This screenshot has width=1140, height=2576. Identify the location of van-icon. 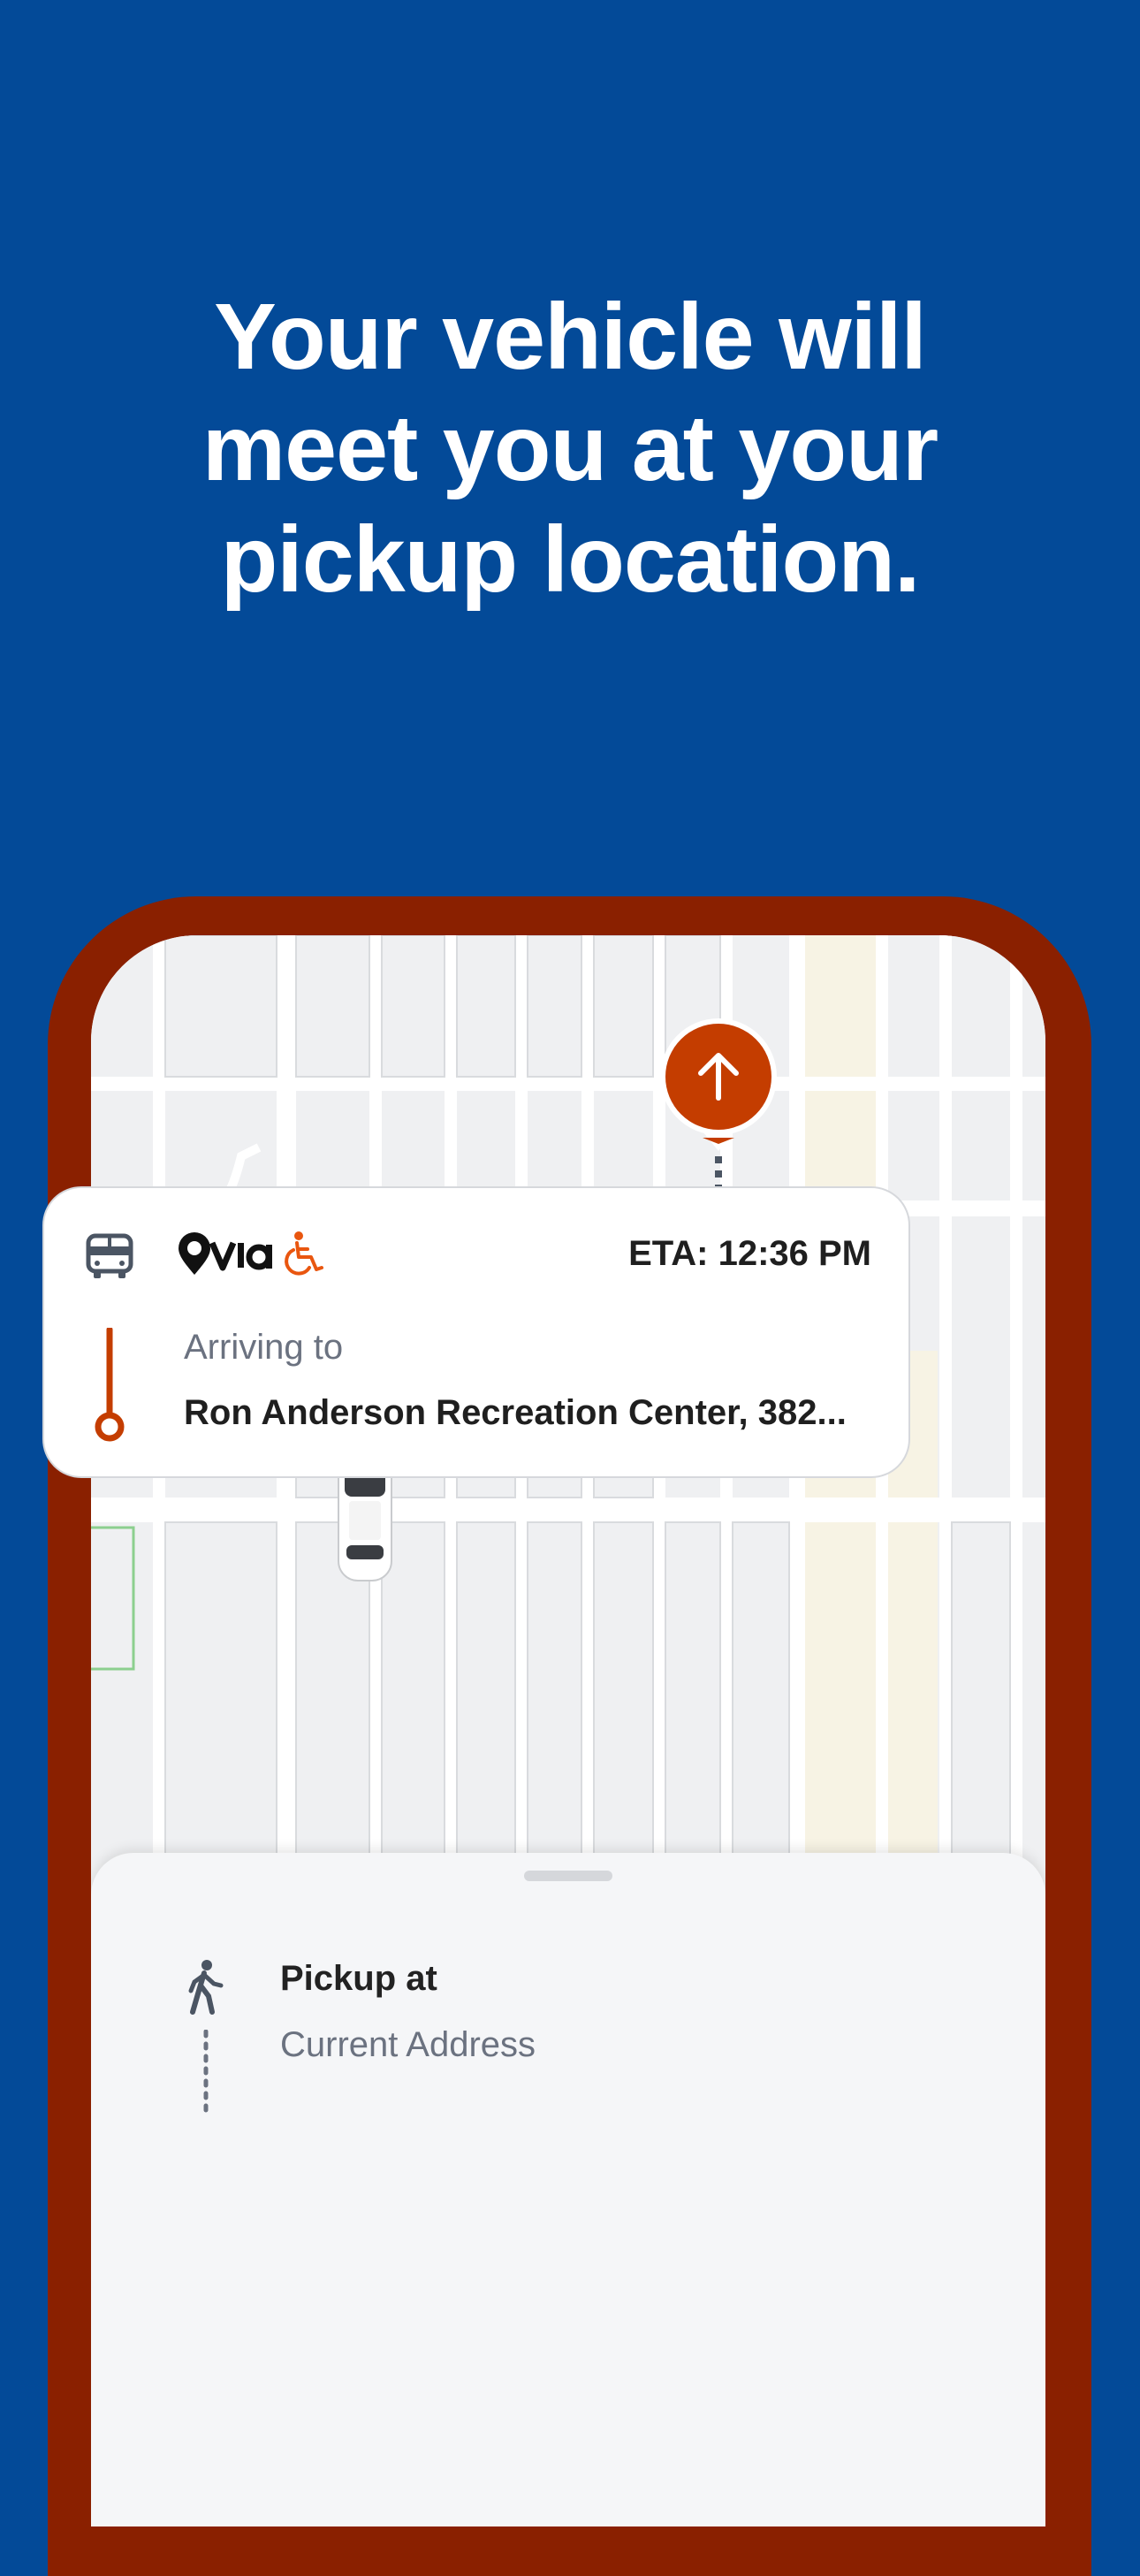
(109, 1255).